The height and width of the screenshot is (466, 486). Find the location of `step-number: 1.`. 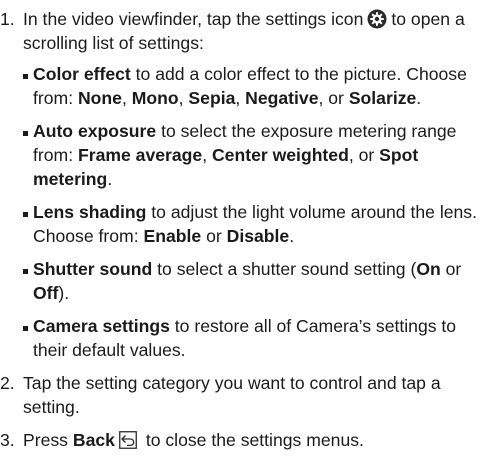

step-number: 1. is located at coordinates (7, 19).